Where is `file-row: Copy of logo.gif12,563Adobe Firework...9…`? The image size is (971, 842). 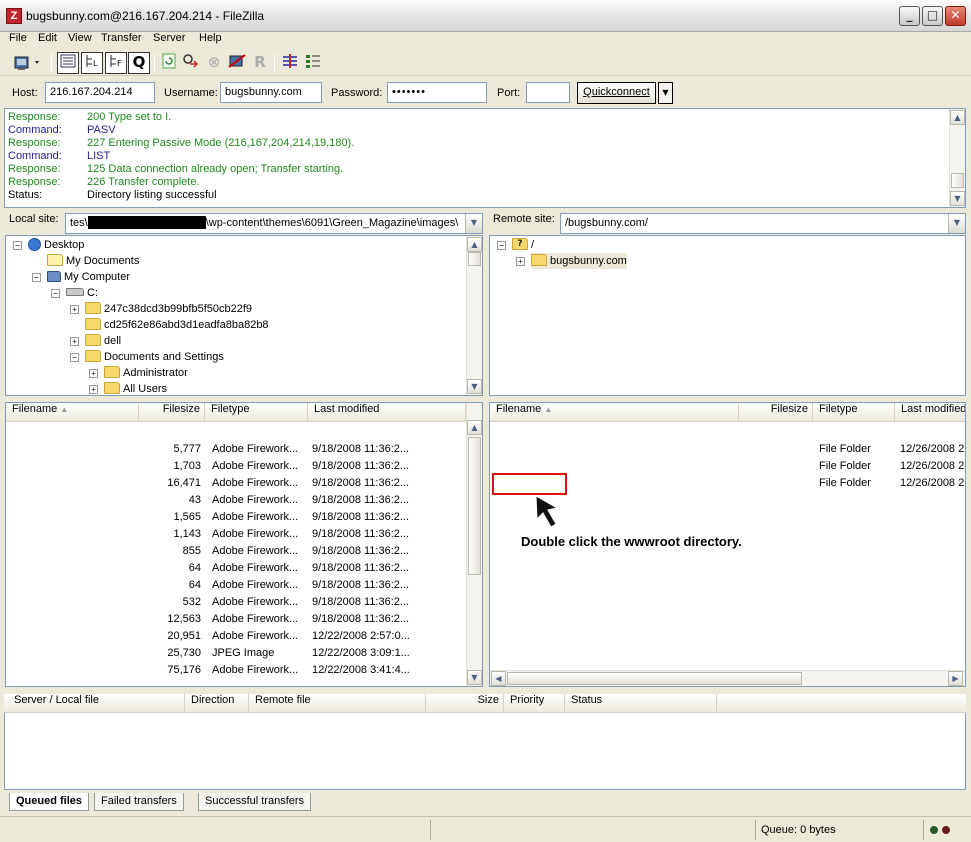
file-row: Copy of logo.gif12,563Adobe Firework...9… is located at coordinates (236, 619).